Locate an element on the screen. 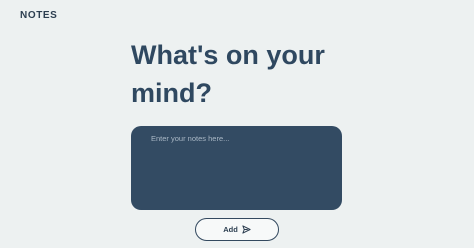 This screenshot has width=474, height=248. app-logo: NOTES is located at coordinates (39, 15).